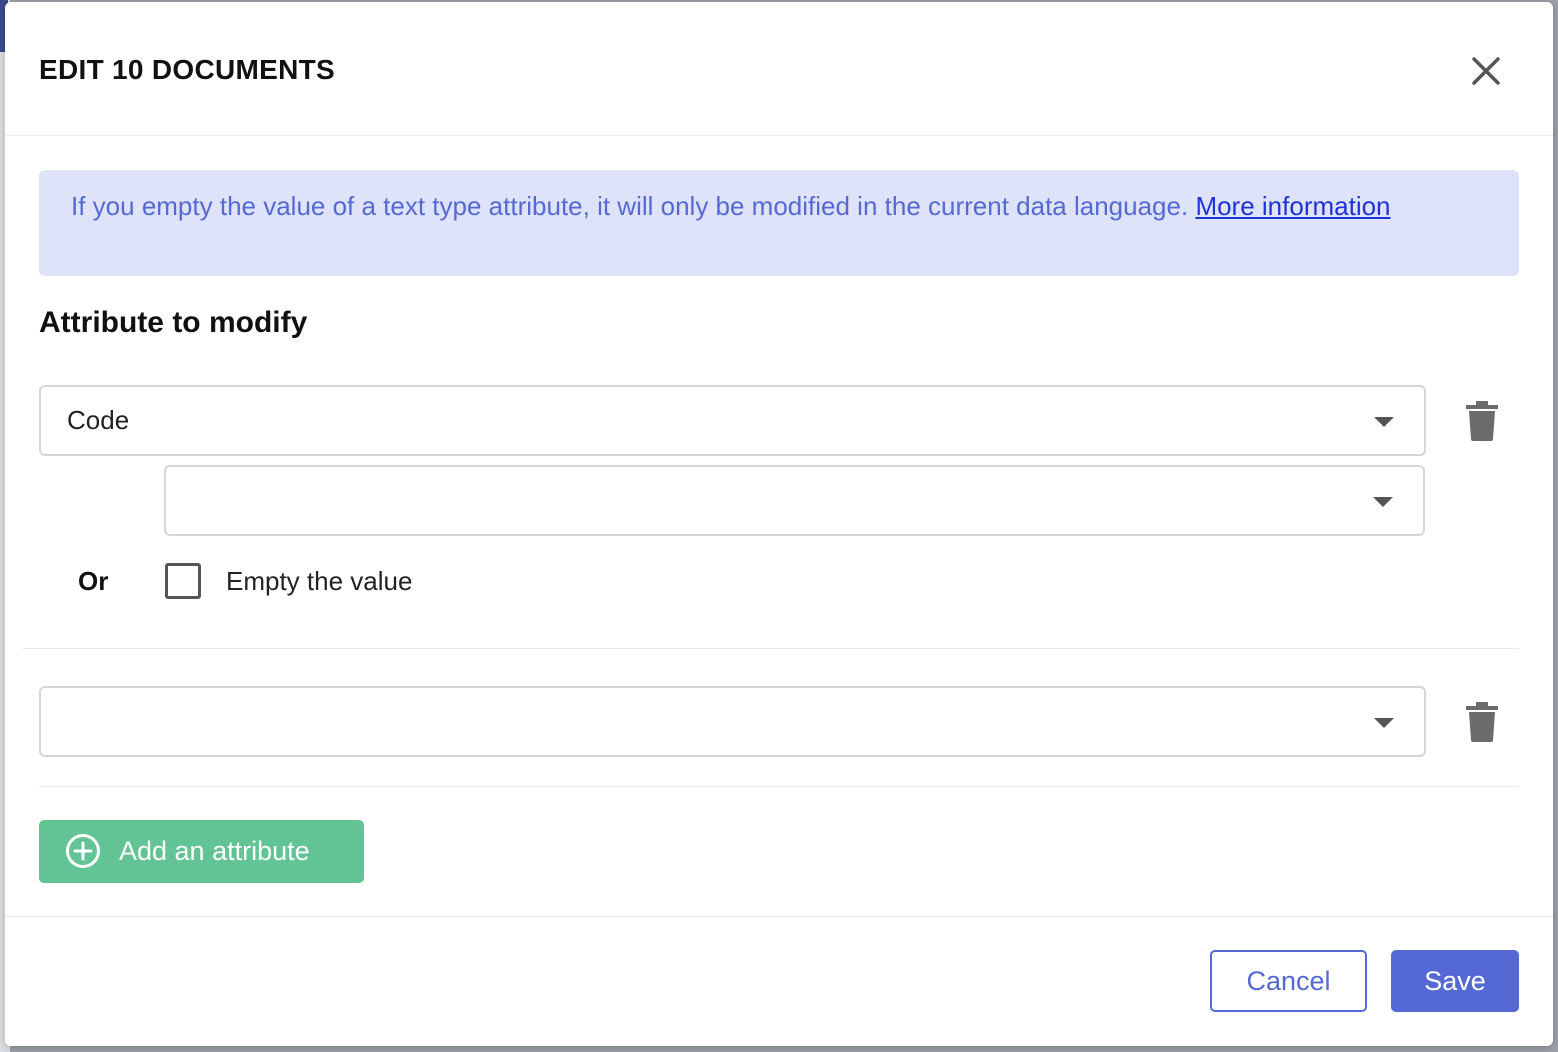 The image size is (1558, 1052). I want to click on cancel-button: Cancel, so click(1288, 981).